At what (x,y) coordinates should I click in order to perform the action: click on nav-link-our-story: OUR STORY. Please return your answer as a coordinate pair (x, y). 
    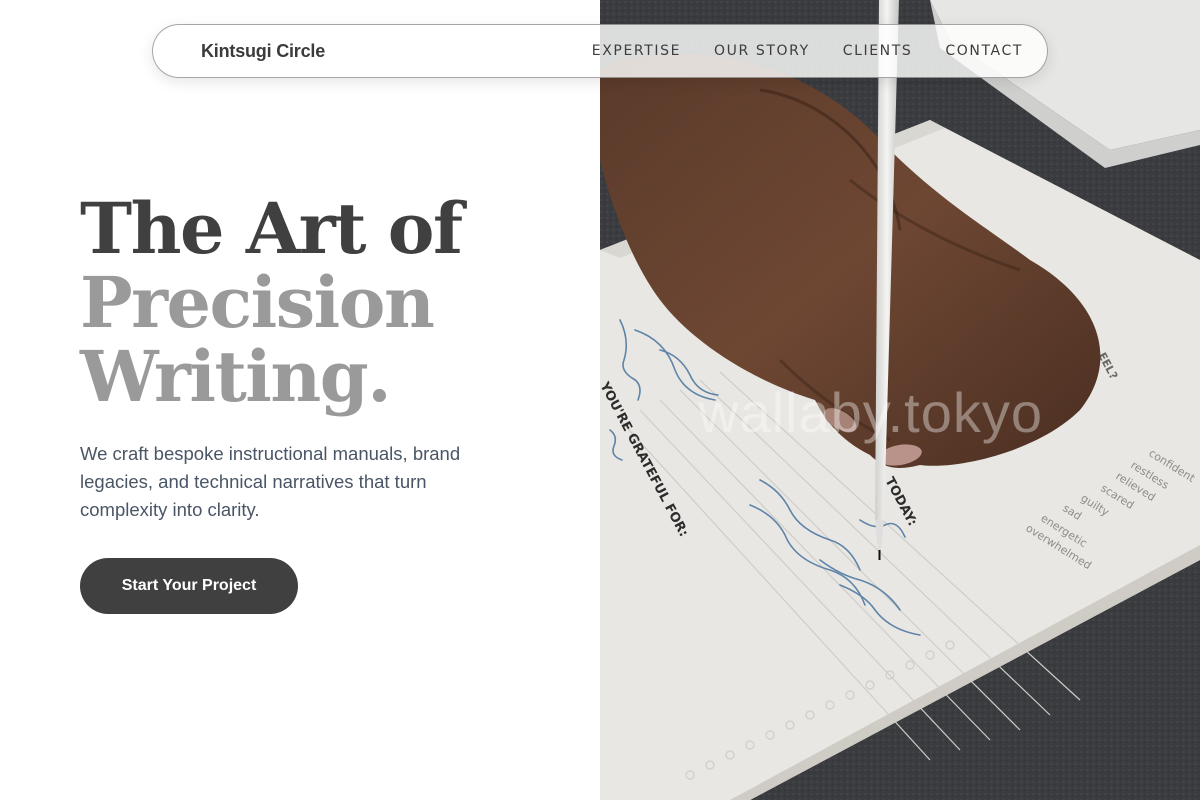
    Looking at the image, I should click on (762, 51).